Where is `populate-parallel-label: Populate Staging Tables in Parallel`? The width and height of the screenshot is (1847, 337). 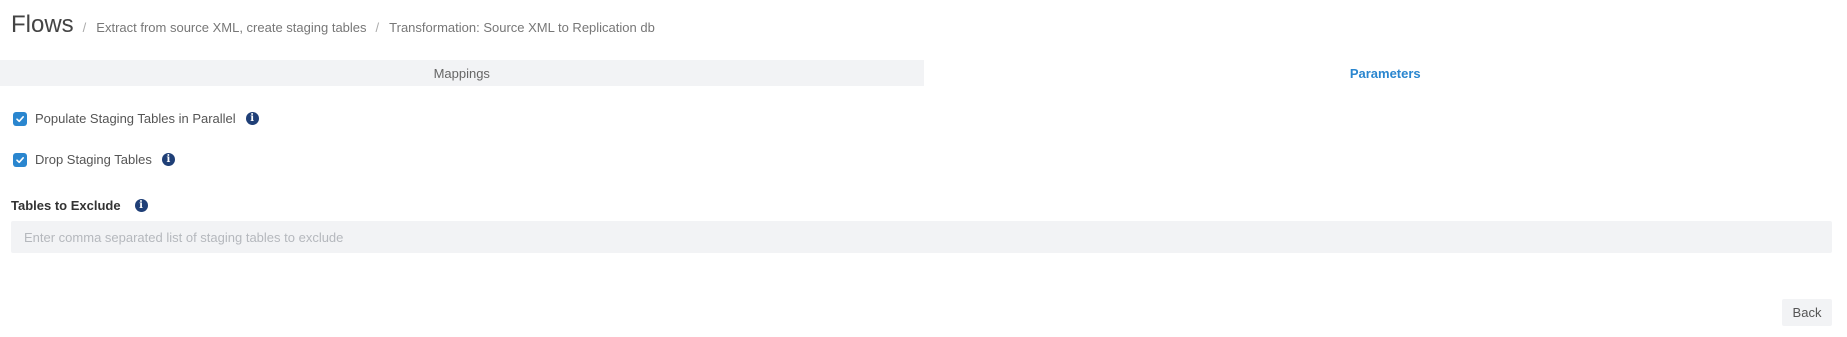 populate-parallel-label: Populate Staging Tables in Parallel is located at coordinates (135, 118).